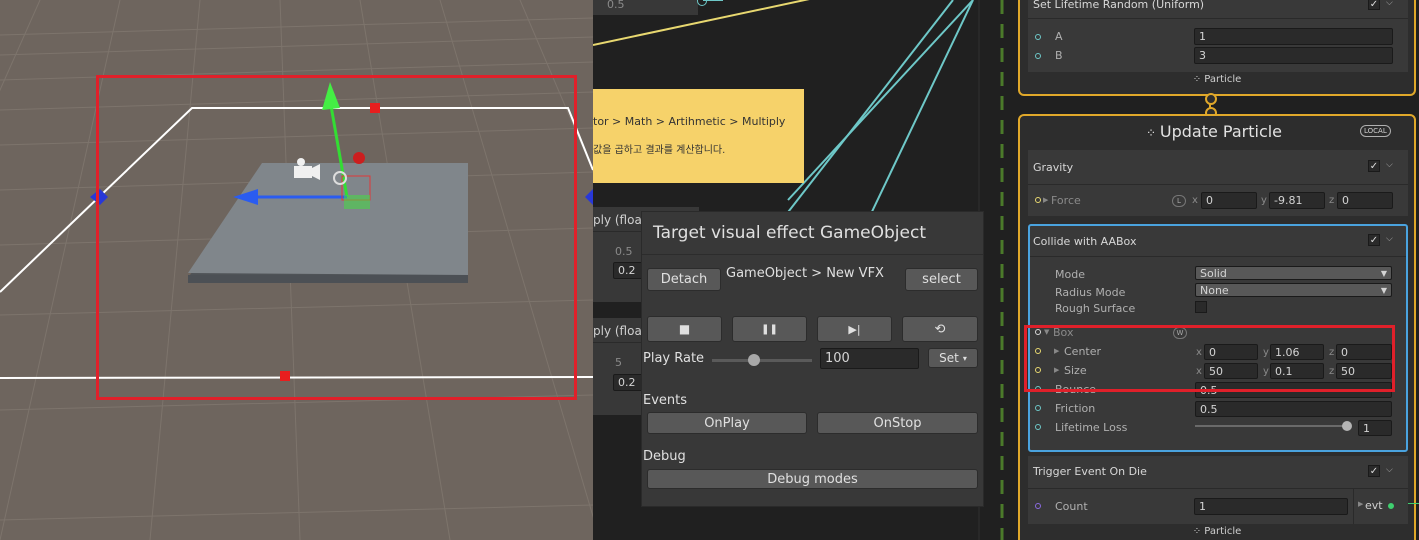  I want to click on param-b-input: 3, so click(1293, 55).